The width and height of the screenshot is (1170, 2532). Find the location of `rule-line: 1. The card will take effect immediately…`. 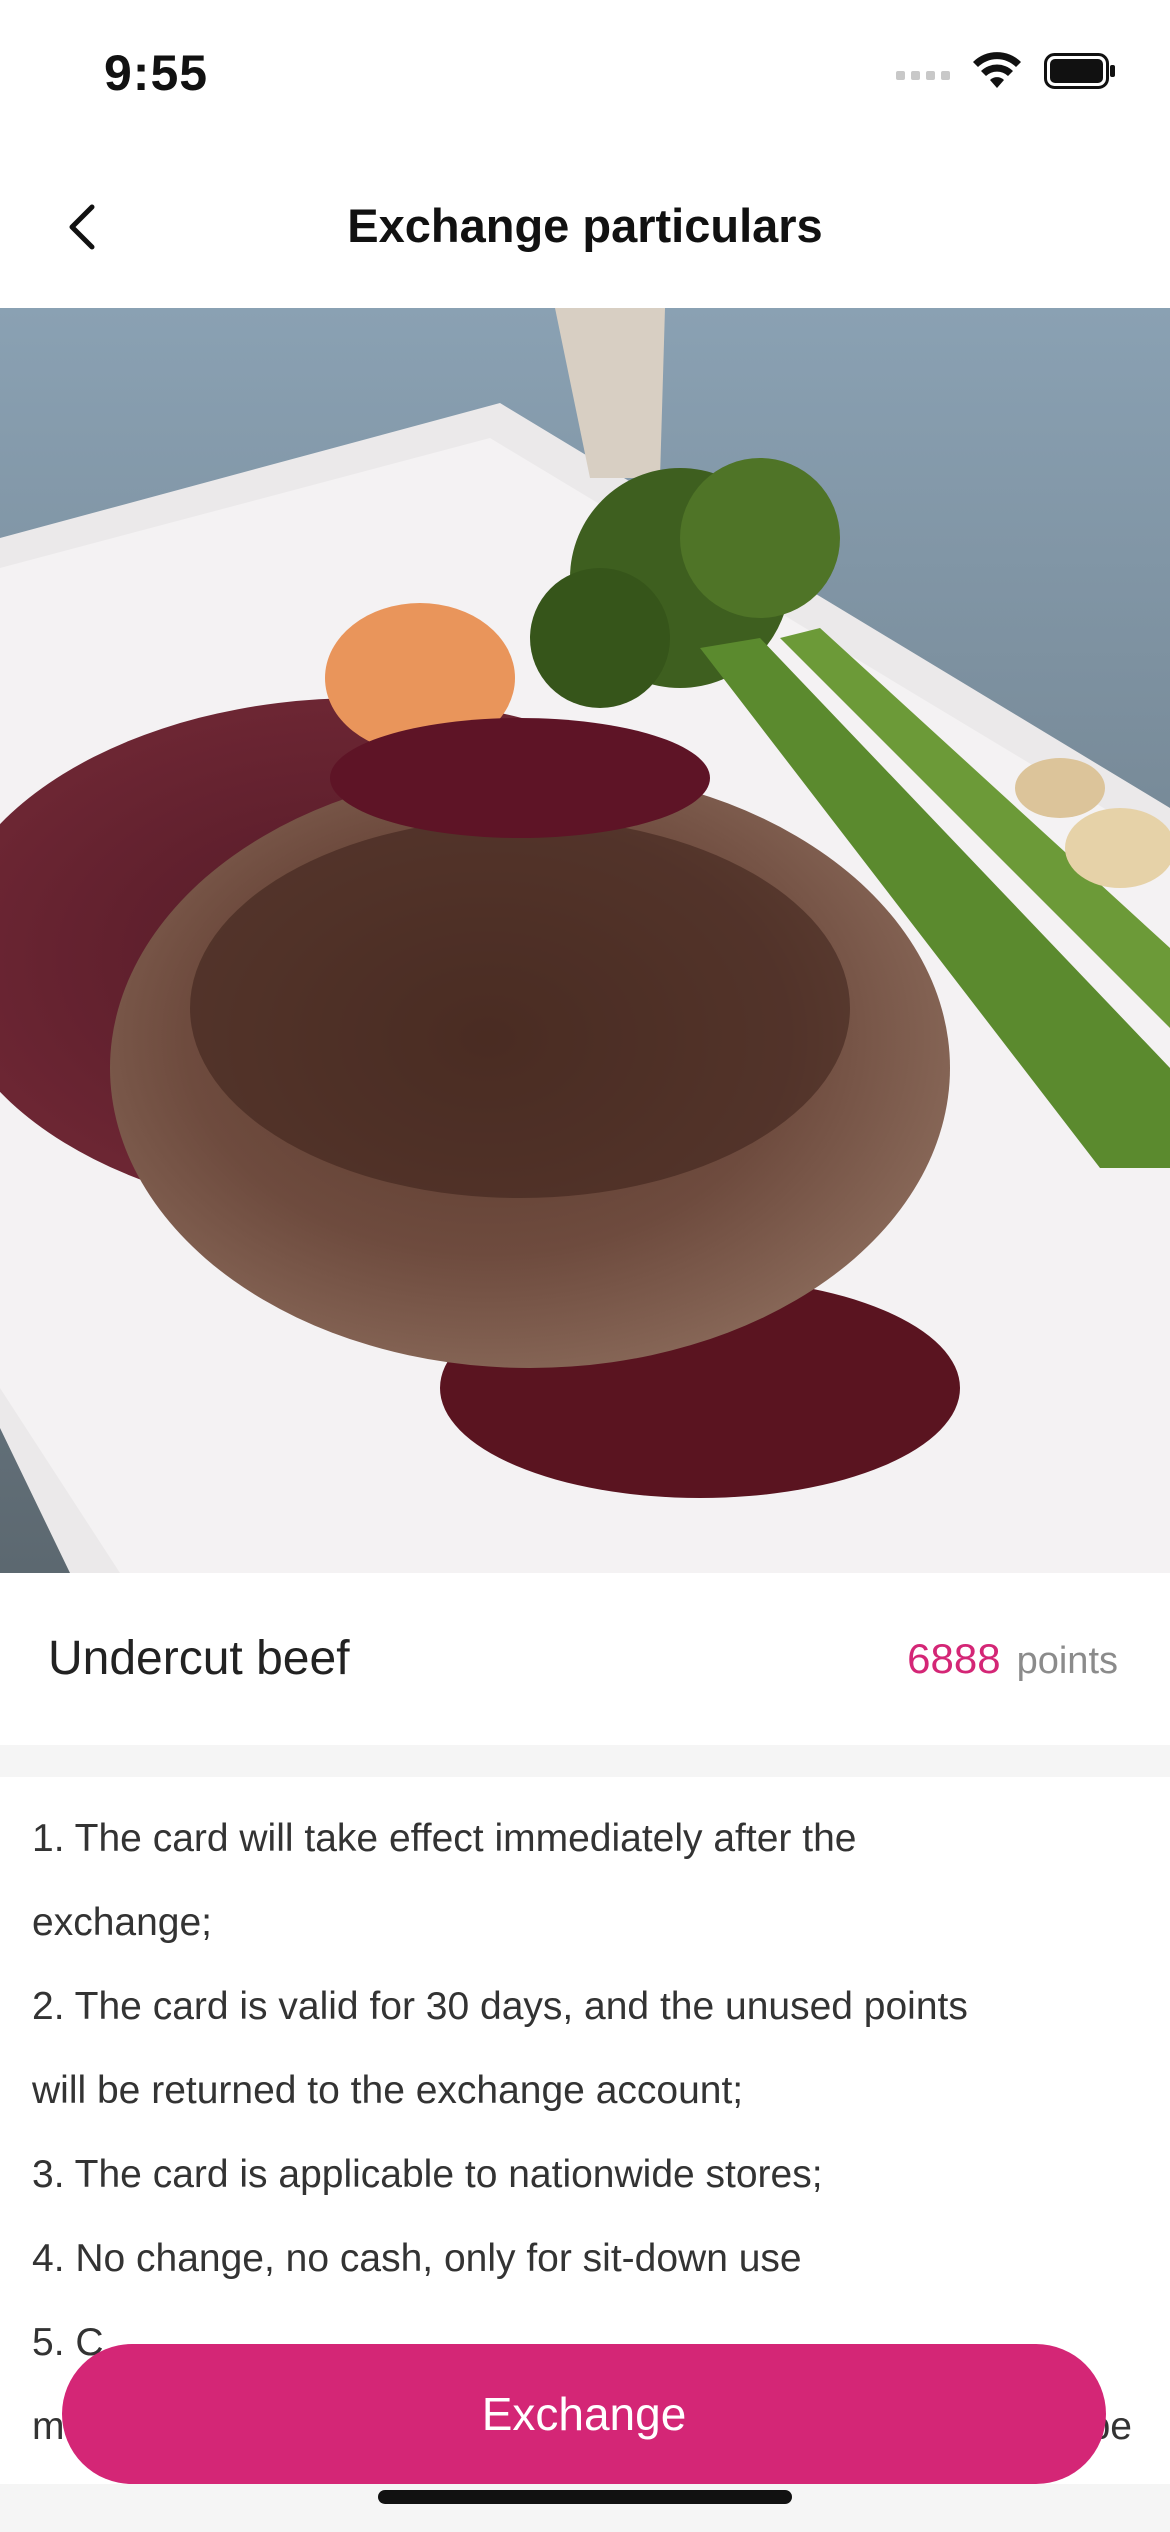

rule-line: 1. The card will take effect immediately… is located at coordinates (444, 1838).